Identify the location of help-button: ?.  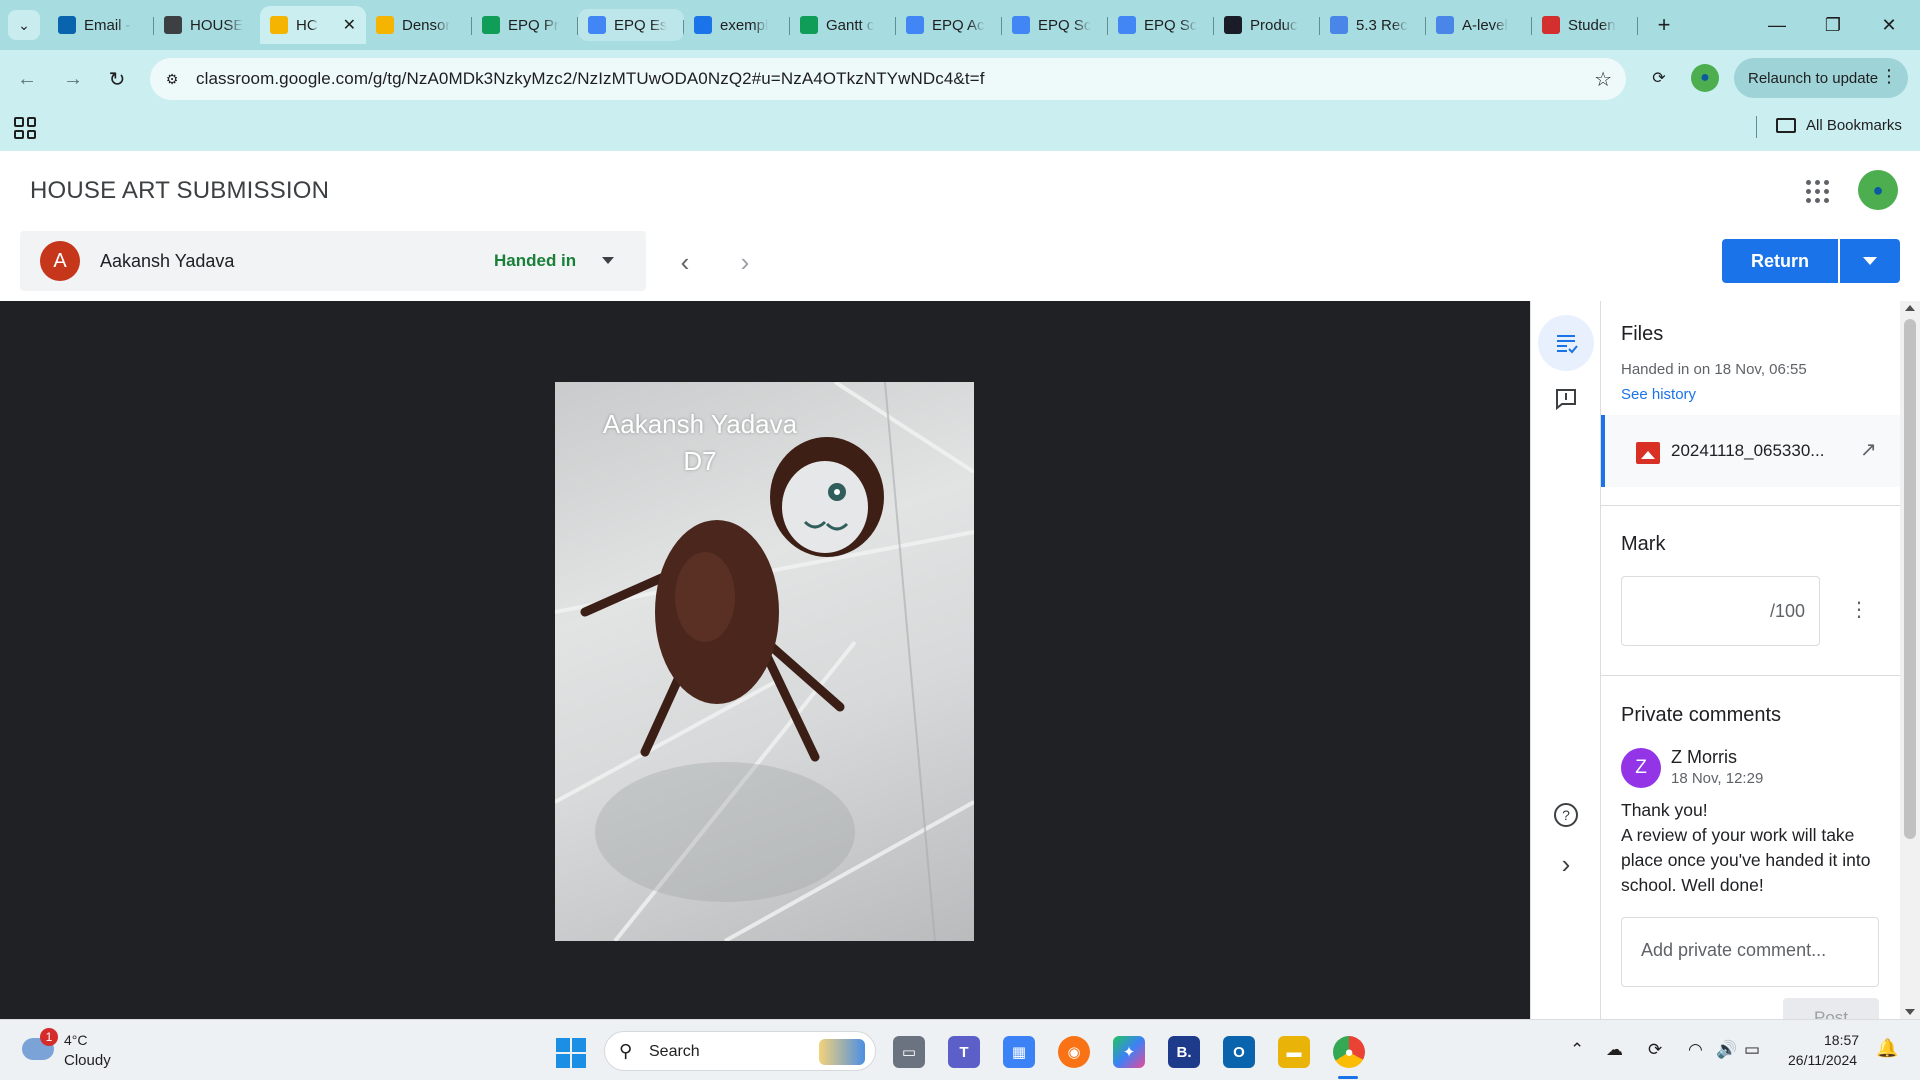
(1566, 815).